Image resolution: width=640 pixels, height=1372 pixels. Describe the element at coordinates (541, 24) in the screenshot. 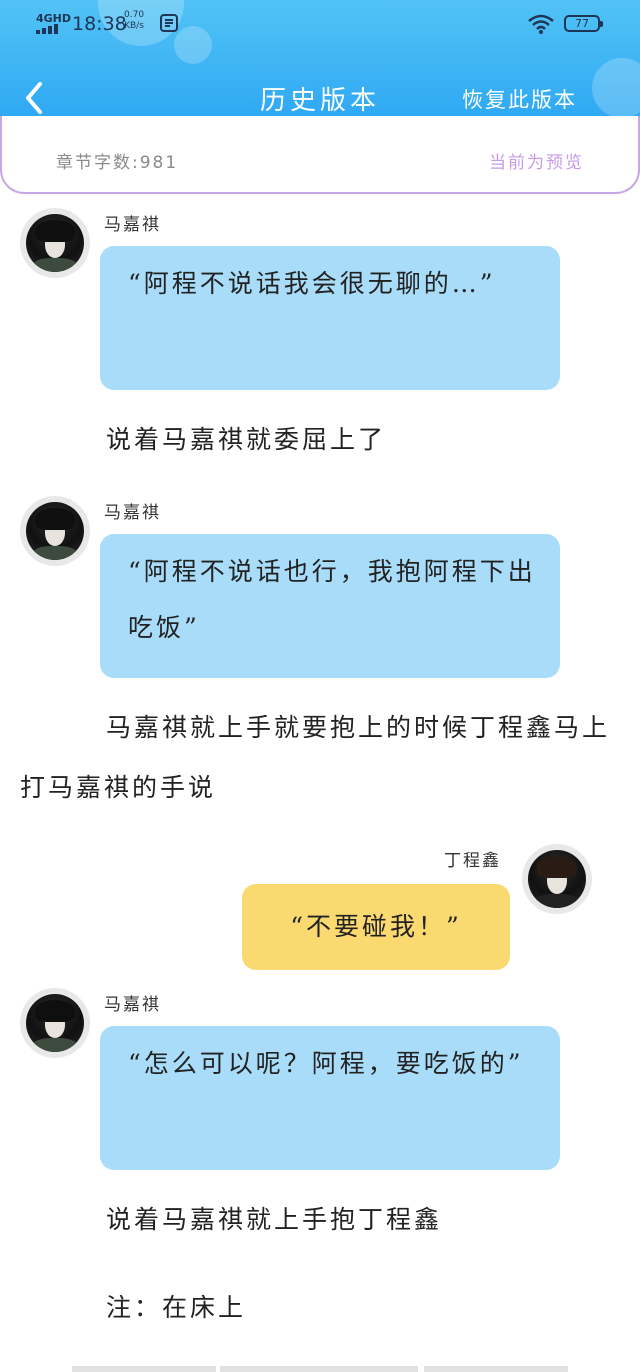

I see `wifi-icon` at that location.